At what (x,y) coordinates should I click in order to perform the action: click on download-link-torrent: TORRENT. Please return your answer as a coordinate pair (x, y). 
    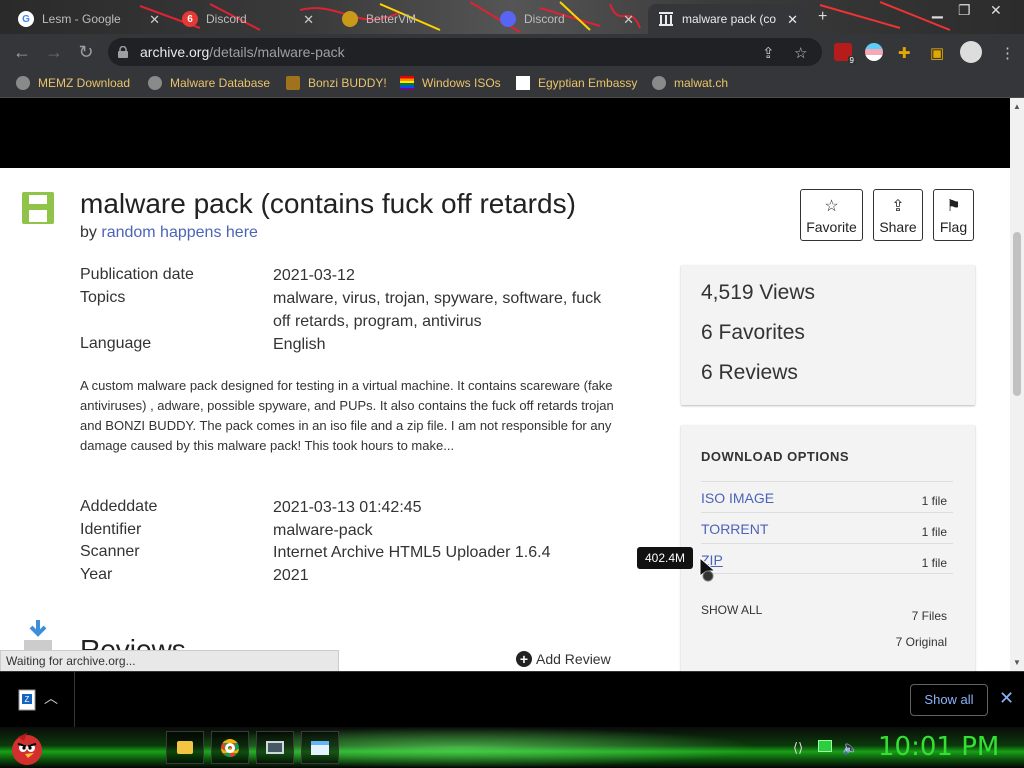
    Looking at the image, I should click on (734, 529).